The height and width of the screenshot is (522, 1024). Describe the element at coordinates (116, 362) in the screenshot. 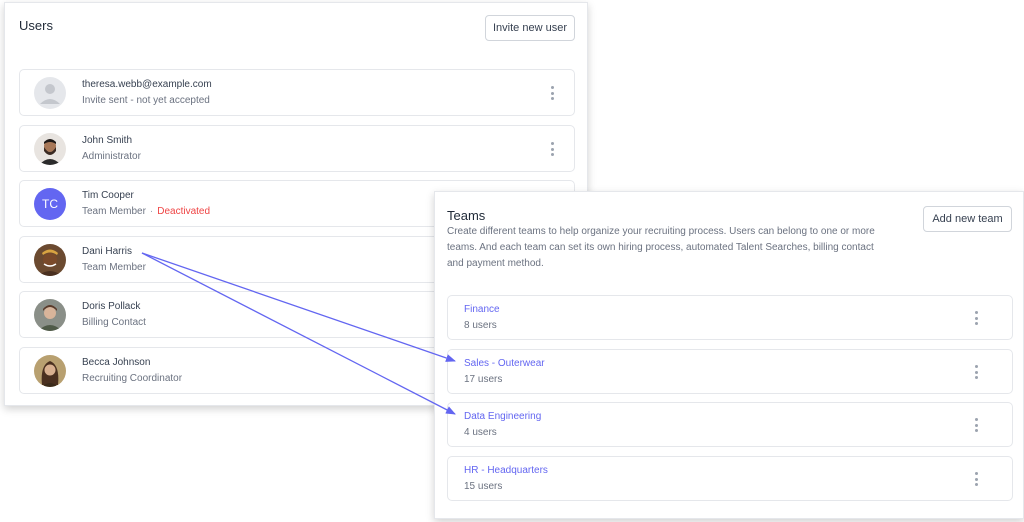

I see `user-name: Becca Johnson` at that location.